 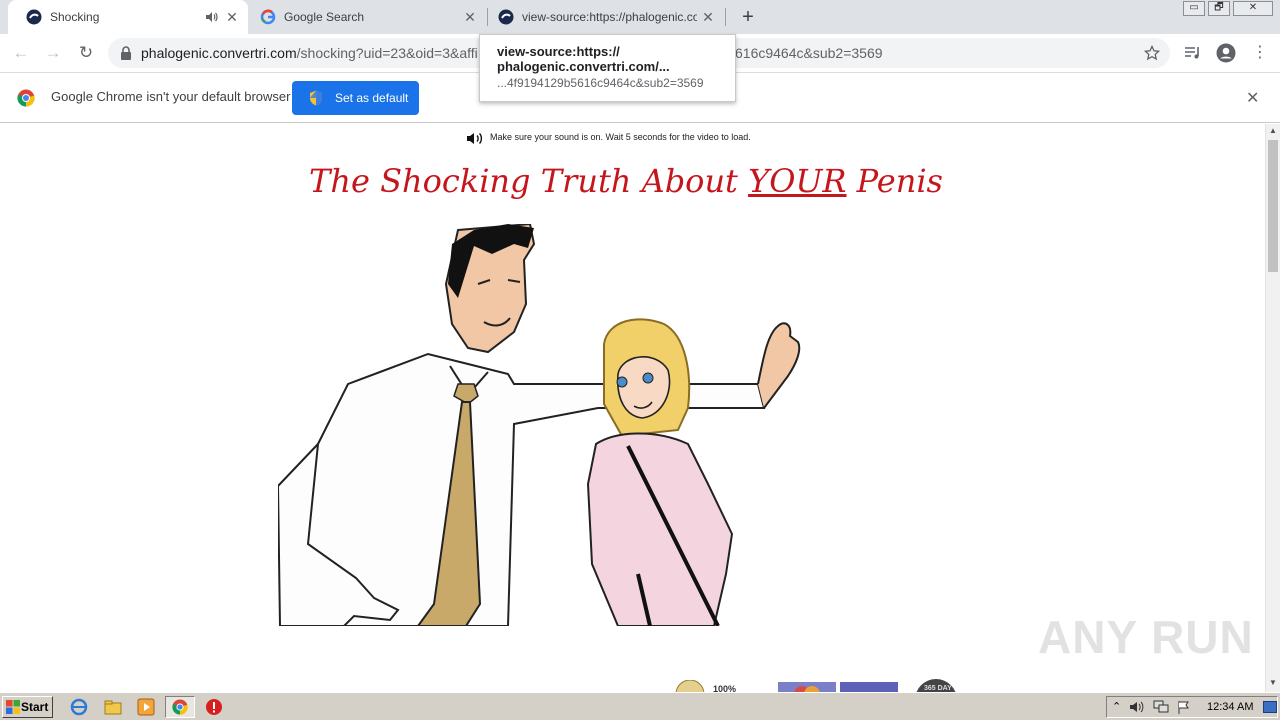 I want to click on new-tab-button: +, so click(x=748, y=17).